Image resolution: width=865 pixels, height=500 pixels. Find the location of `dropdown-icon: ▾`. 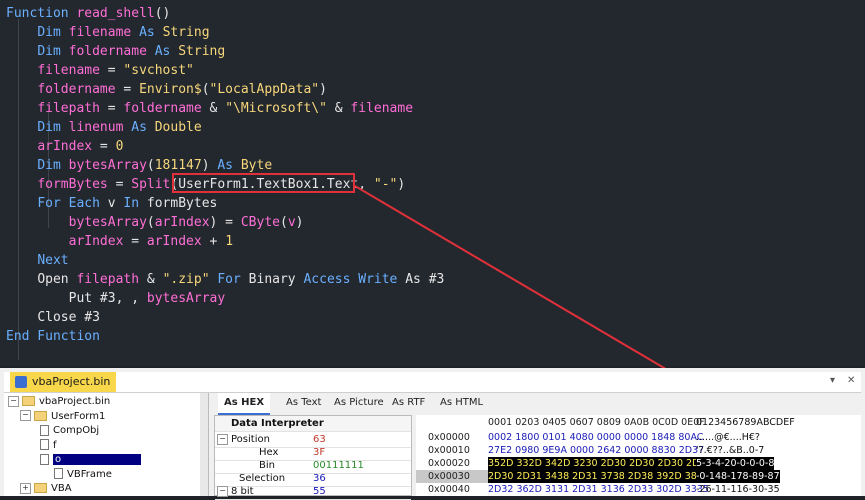

dropdown-icon: ▾ is located at coordinates (832, 380).